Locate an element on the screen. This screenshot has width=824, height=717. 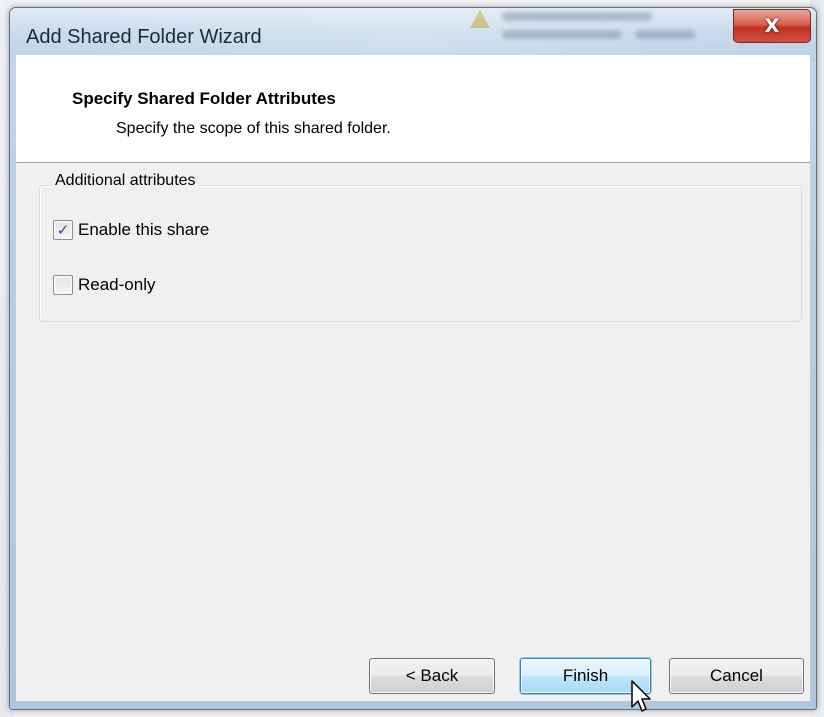
checkmark-icon: ✓ is located at coordinates (63, 229).